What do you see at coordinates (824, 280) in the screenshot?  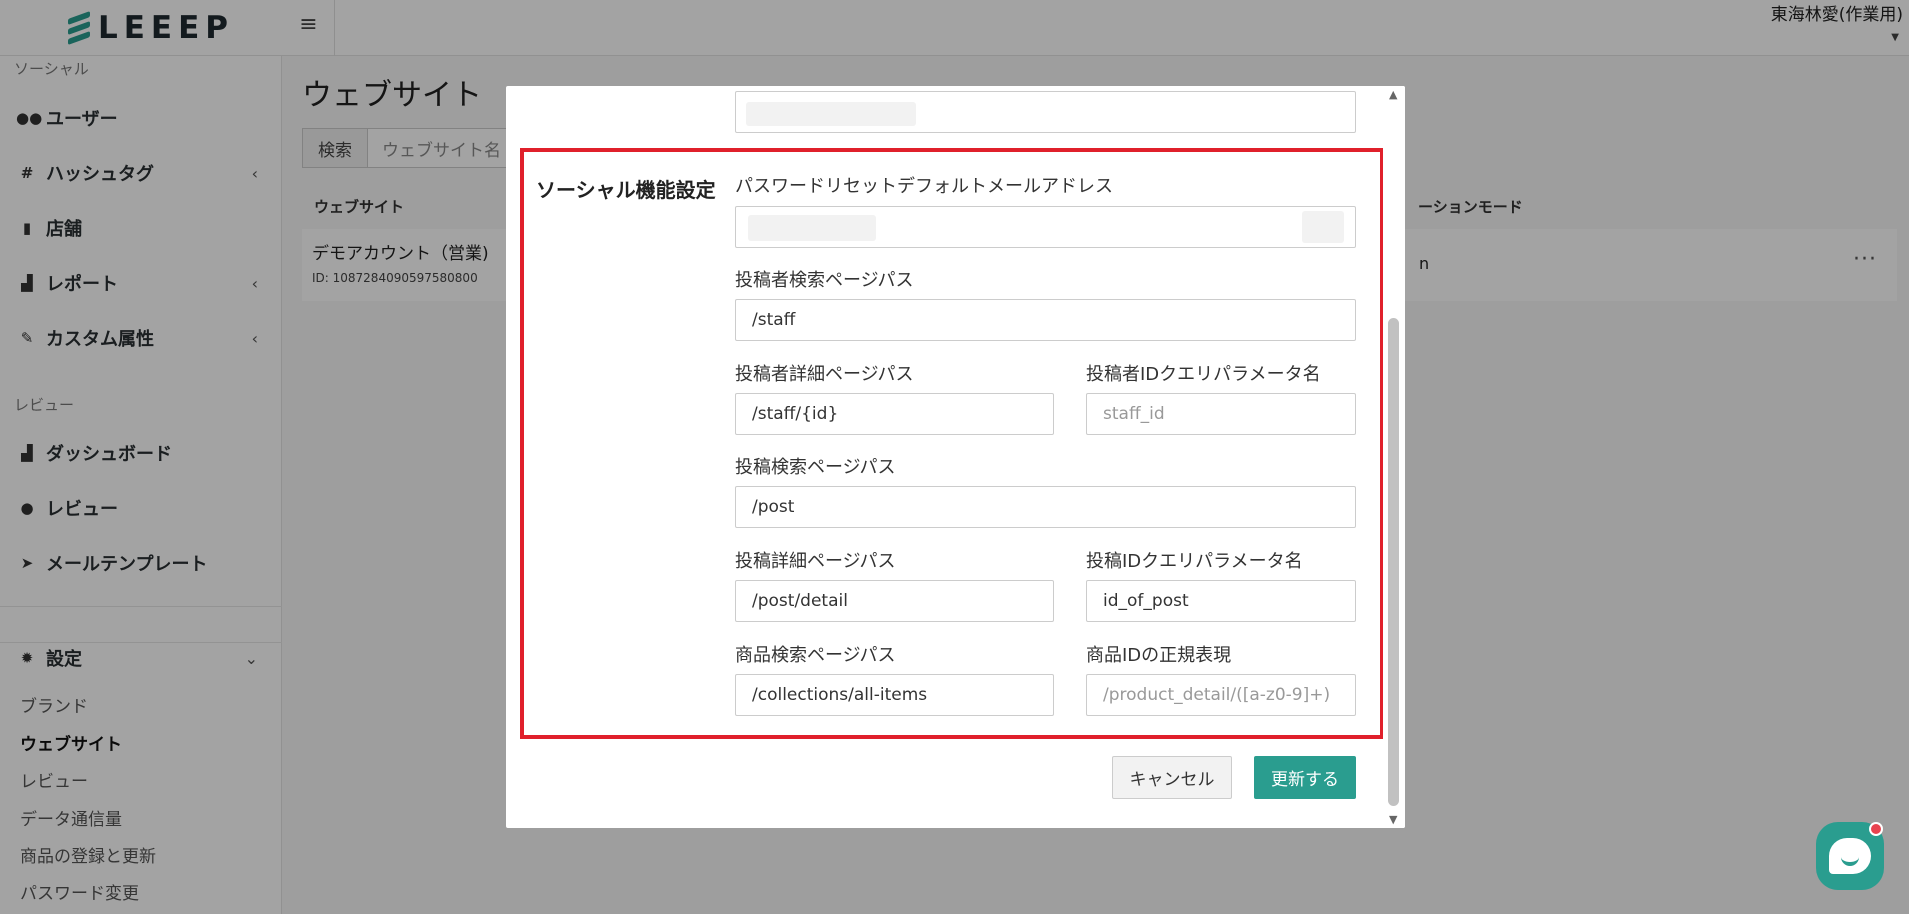 I see `poster-search-label: 投稿者検索ページパス` at bounding box center [824, 280].